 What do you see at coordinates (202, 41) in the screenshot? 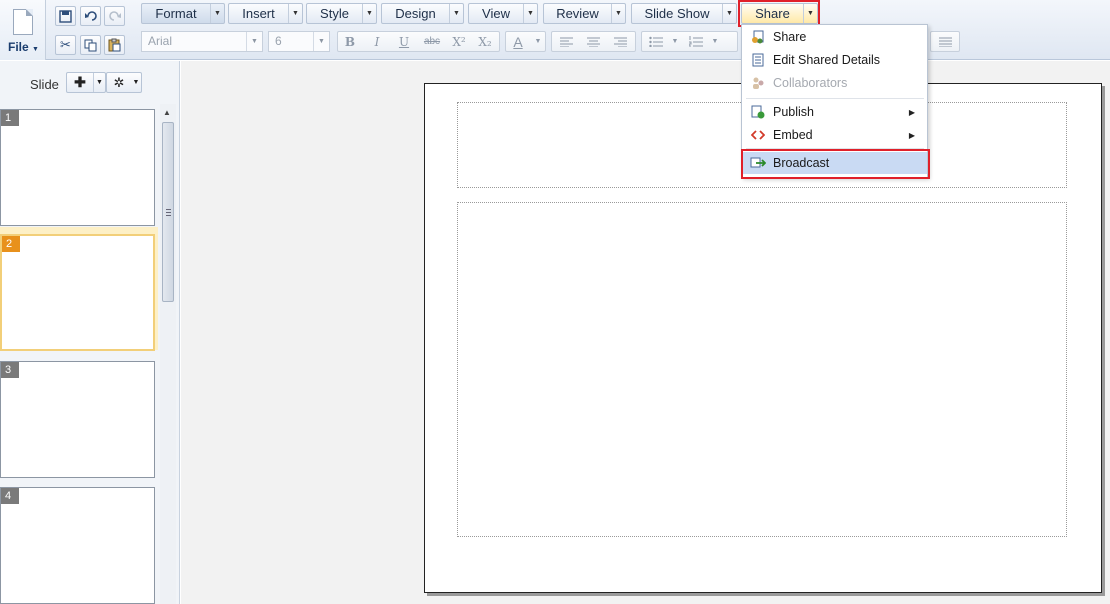
I see `font-name-select: Arial ▼` at bounding box center [202, 41].